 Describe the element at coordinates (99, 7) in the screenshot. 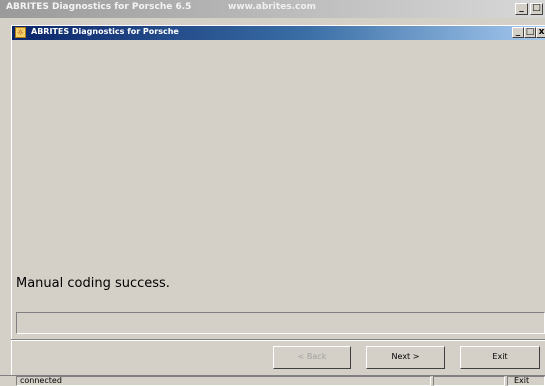

I see `outer-window-title: ABRITES Diagnostics for Porsche 6.5` at that location.